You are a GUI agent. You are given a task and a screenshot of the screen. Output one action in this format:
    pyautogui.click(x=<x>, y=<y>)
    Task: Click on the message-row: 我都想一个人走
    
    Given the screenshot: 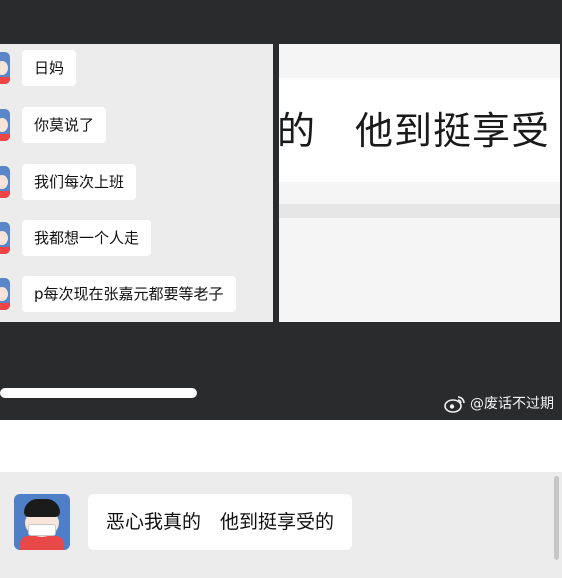 What is the action you would take?
    pyautogui.click(x=136, y=238)
    